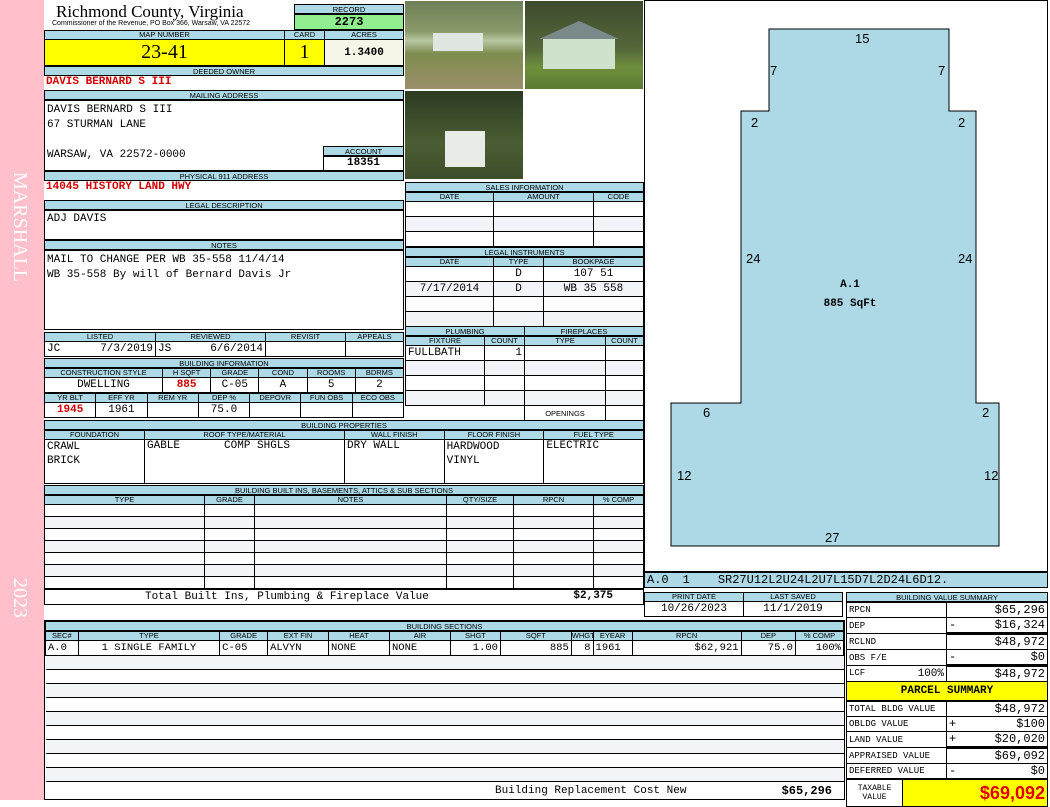 The height and width of the screenshot is (807, 1050). I want to click on roof-material: COMP SHGLS, so click(257, 446).